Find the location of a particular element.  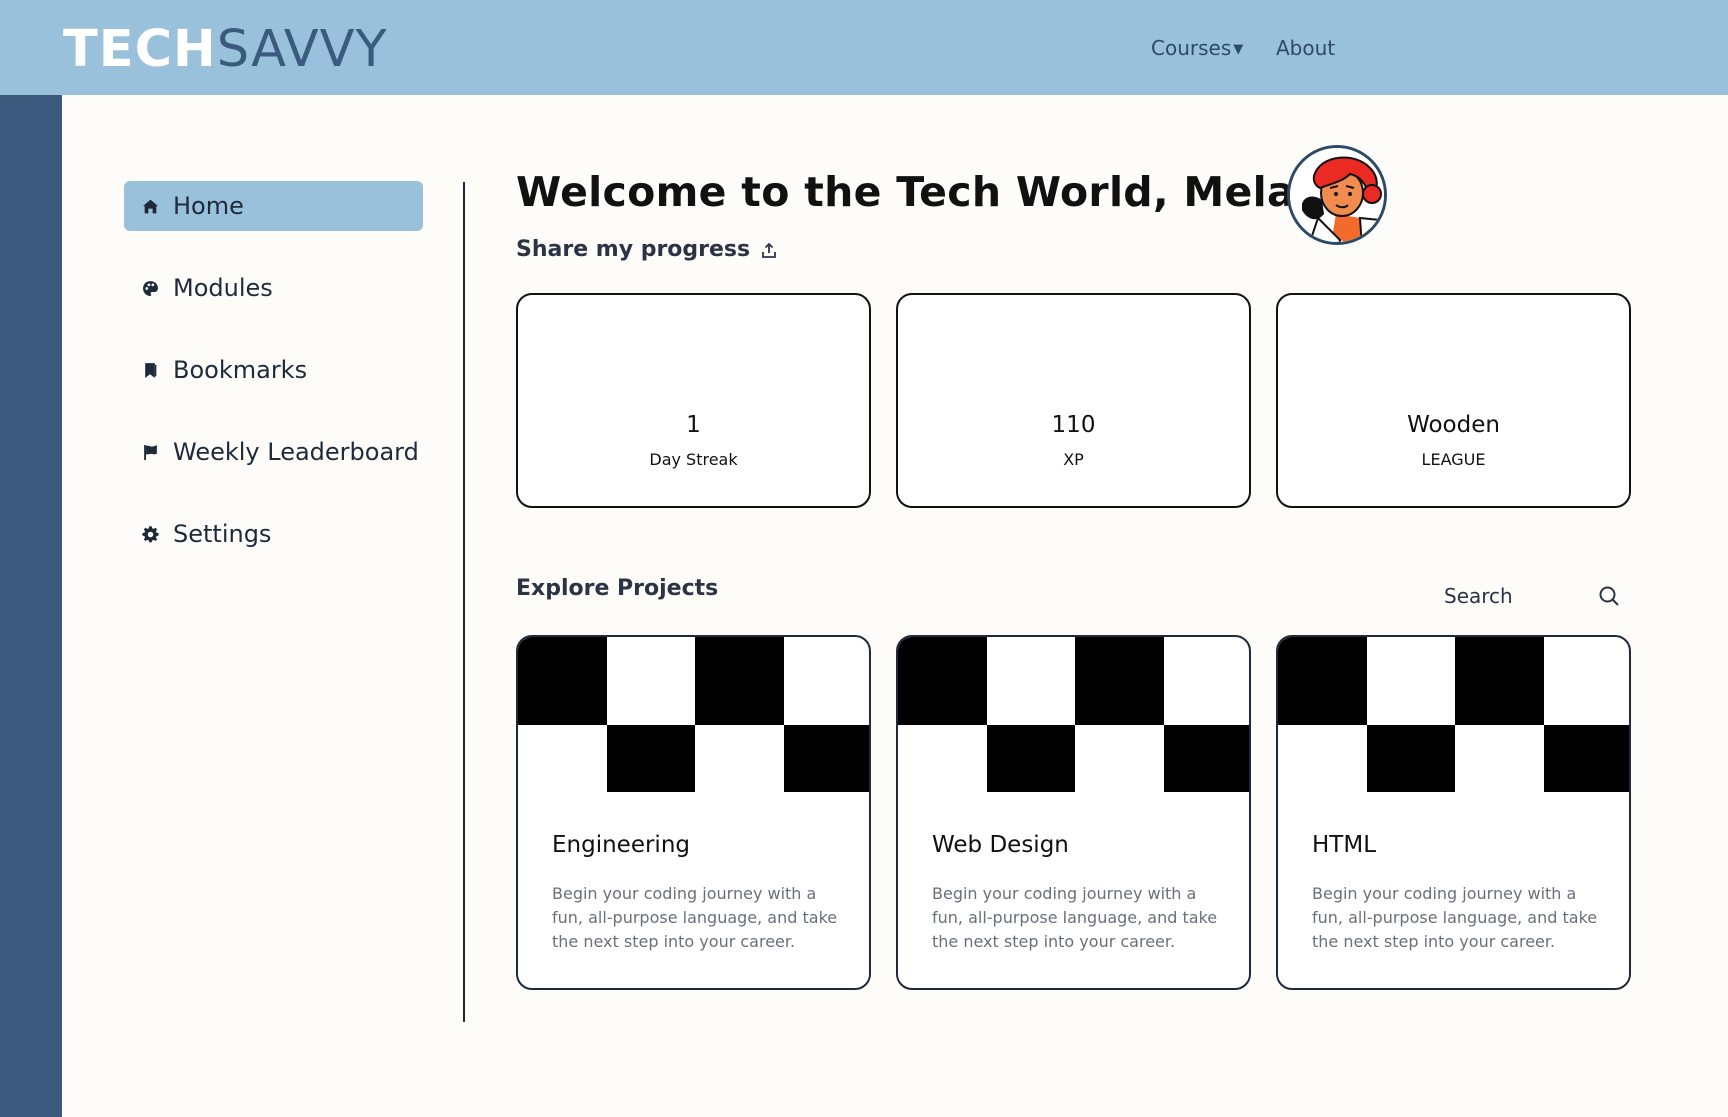

search-input is located at coordinates (1508, 596).